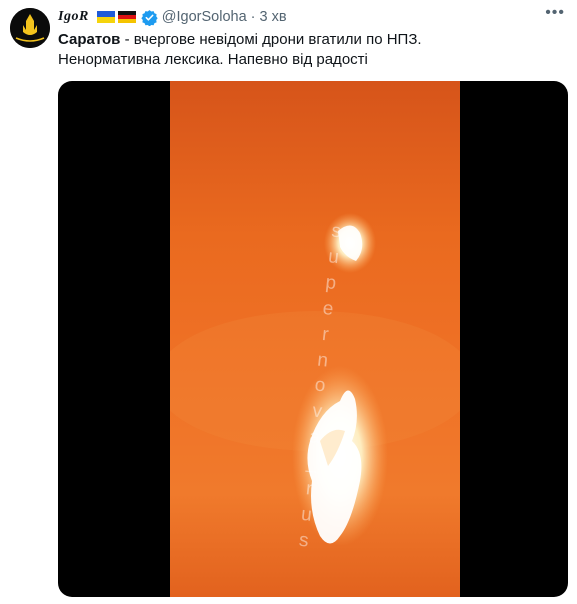  What do you see at coordinates (105, 17) in the screenshot?
I see `flag-ukraine-icon` at bounding box center [105, 17].